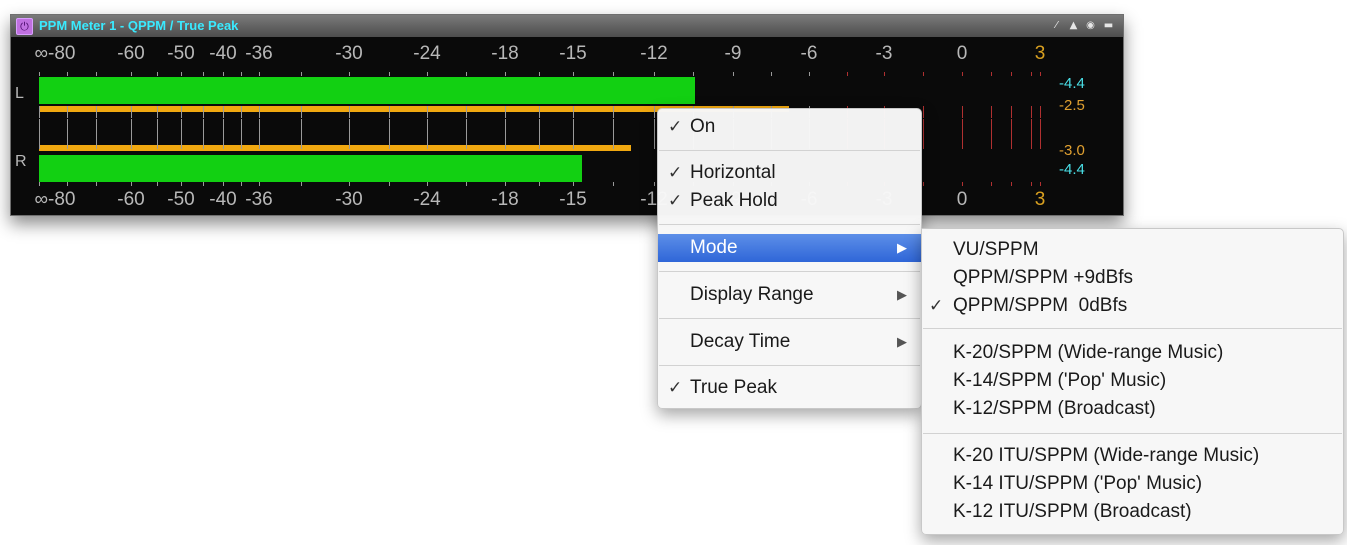  I want to click on scale-label: -18, so click(505, 199).